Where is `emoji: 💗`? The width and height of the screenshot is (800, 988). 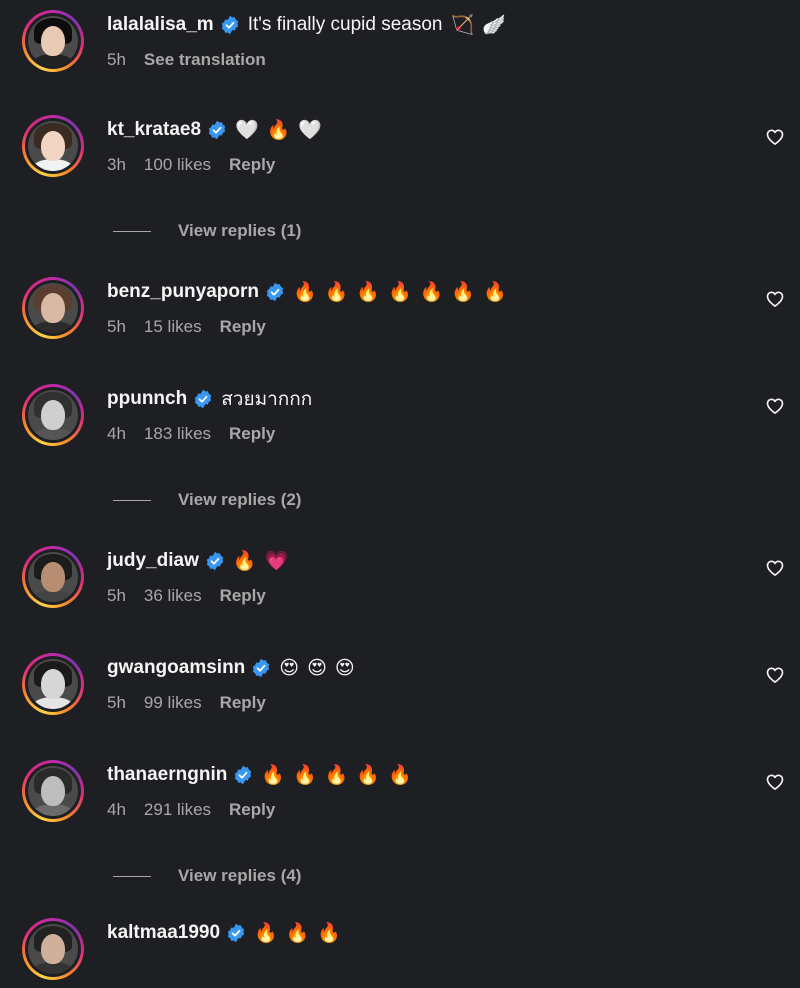
emoji: 💗 is located at coordinates (276, 561).